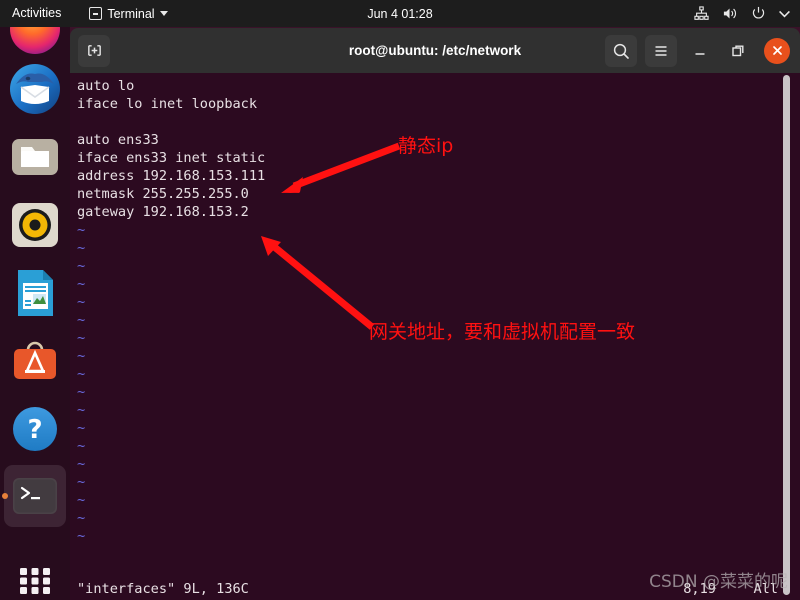  I want to click on dock-item-terminal, so click(35, 496).